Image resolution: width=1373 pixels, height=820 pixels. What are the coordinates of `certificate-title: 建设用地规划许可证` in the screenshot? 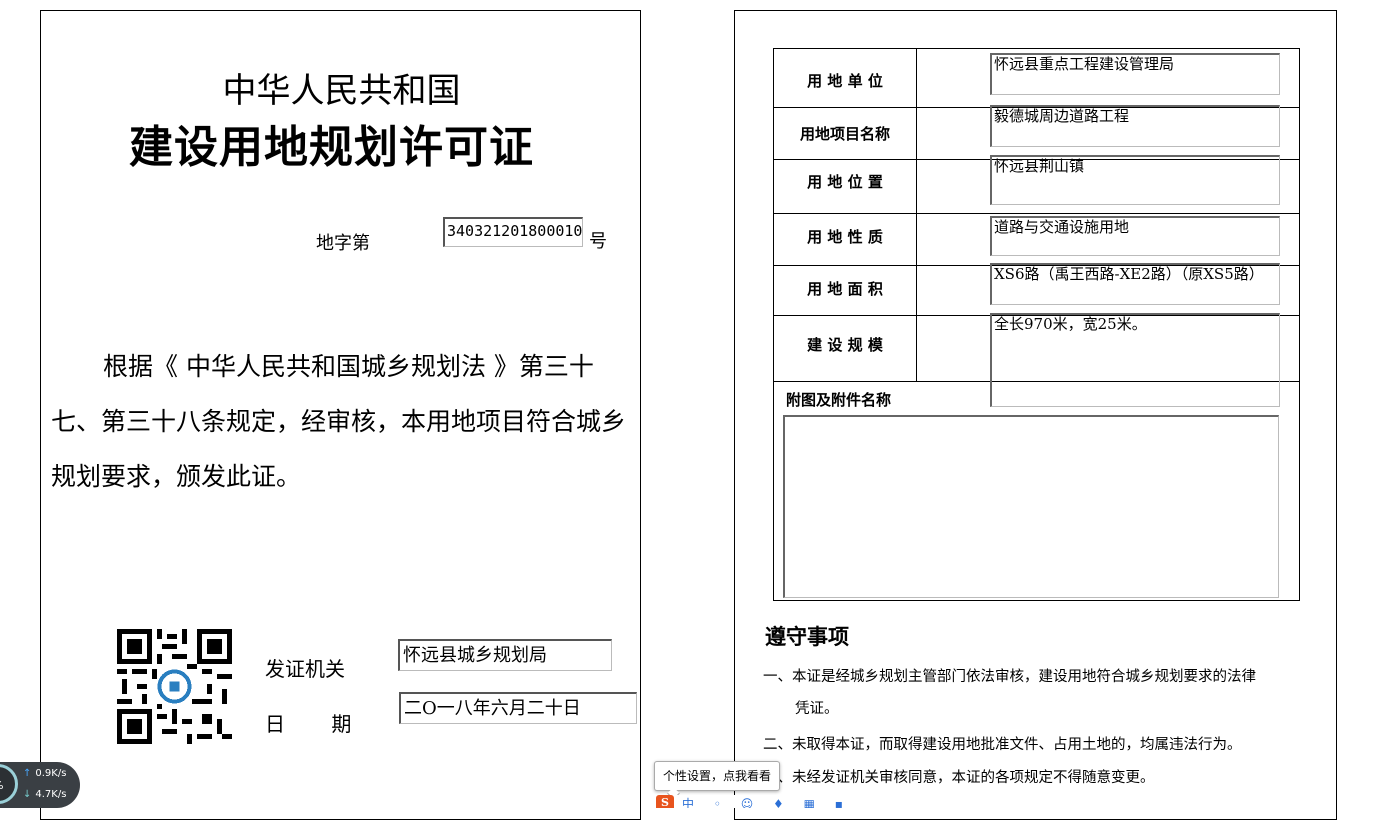 It's located at (331, 147).